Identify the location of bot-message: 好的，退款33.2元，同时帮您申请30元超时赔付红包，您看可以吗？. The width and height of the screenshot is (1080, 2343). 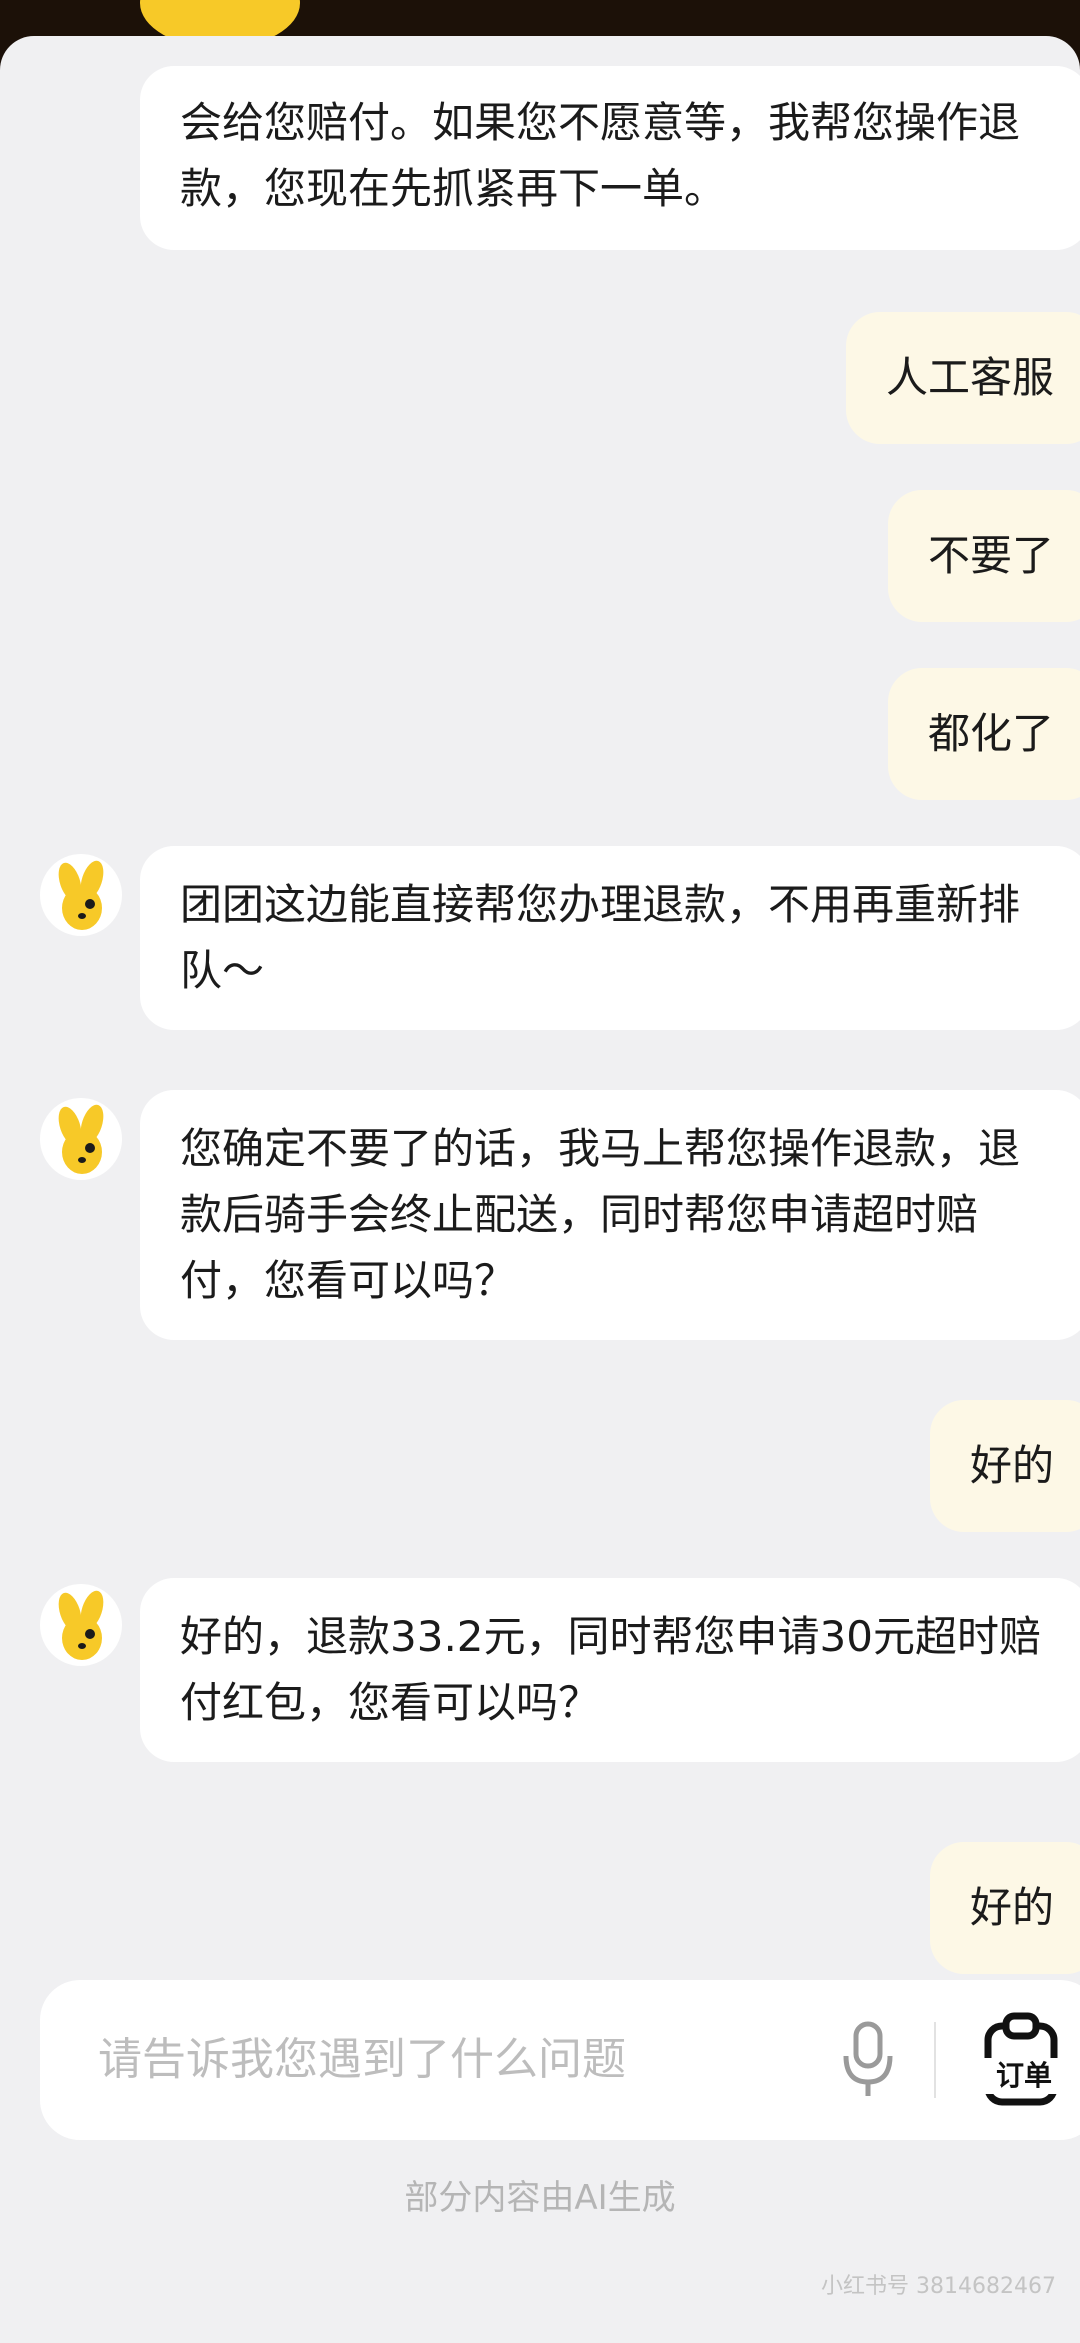
(610, 1670).